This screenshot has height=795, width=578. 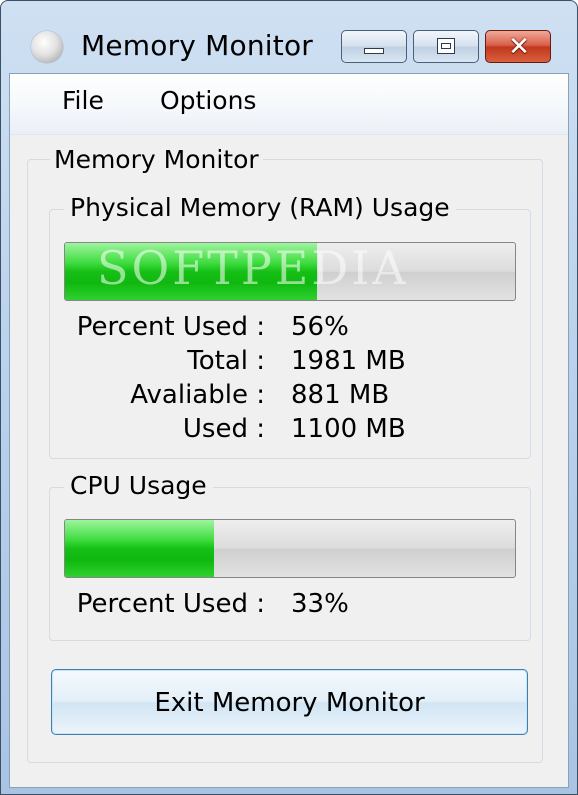 What do you see at coordinates (138, 486) in the screenshot?
I see `cpu-usage-group-label: CPU Usage` at bounding box center [138, 486].